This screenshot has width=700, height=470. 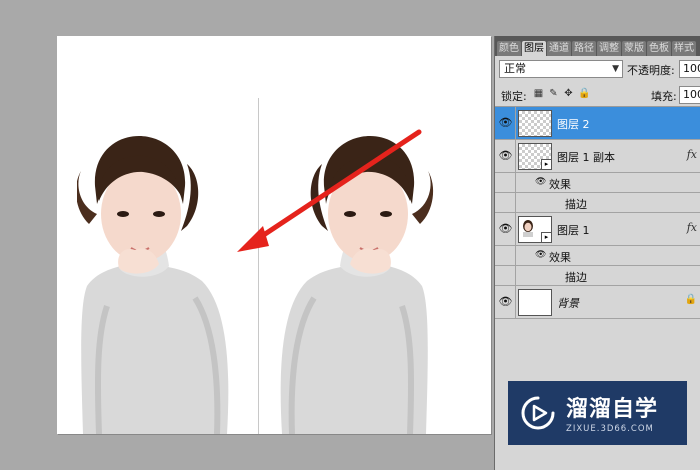 I want to click on layer-name: 图层 2, so click(x=573, y=124).